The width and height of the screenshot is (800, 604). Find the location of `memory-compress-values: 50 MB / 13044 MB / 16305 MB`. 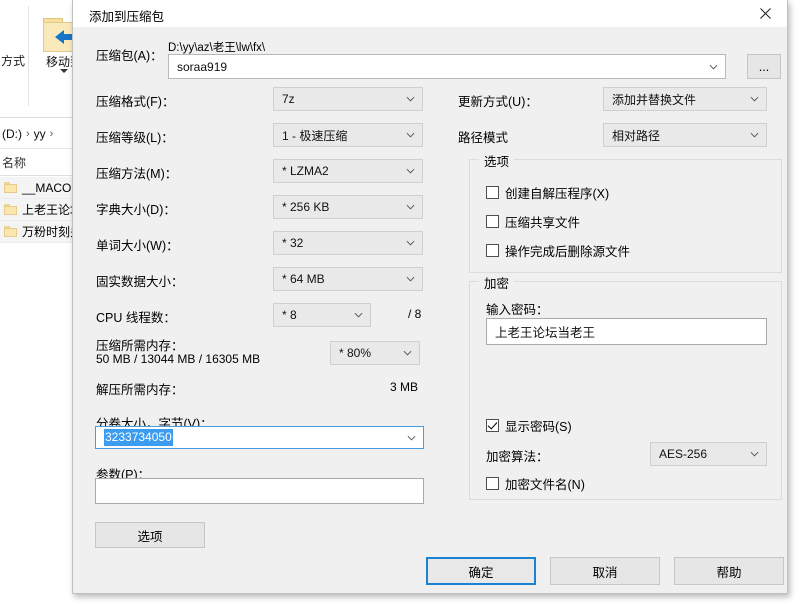

memory-compress-values: 50 MB / 13044 MB / 16305 MB is located at coordinates (178, 359).